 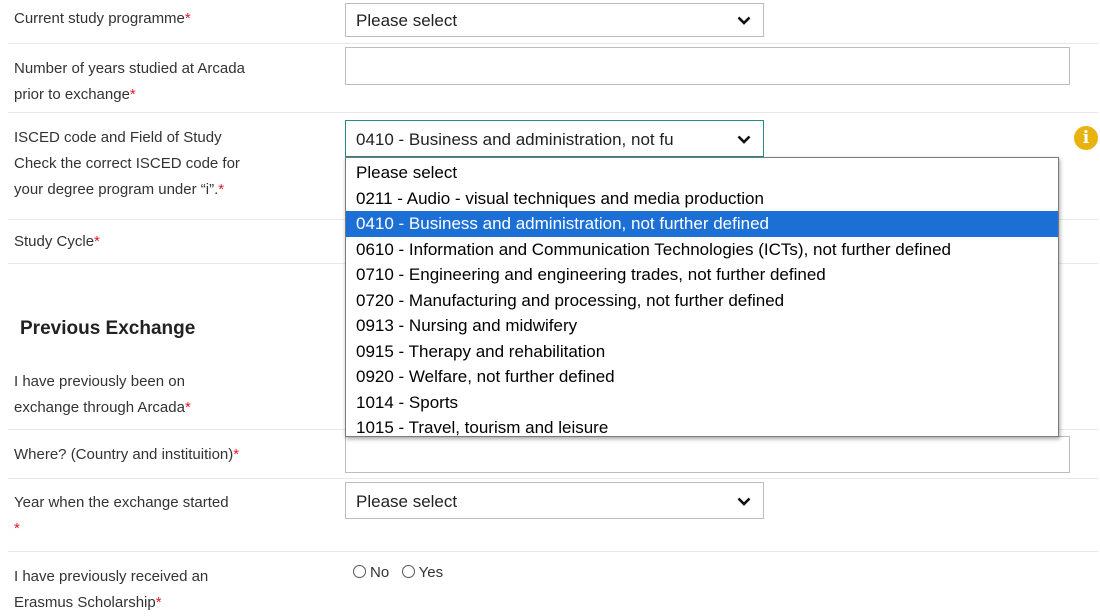 What do you see at coordinates (431, 572) in the screenshot?
I see `radio-yes-label: Yes` at bounding box center [431, 572].